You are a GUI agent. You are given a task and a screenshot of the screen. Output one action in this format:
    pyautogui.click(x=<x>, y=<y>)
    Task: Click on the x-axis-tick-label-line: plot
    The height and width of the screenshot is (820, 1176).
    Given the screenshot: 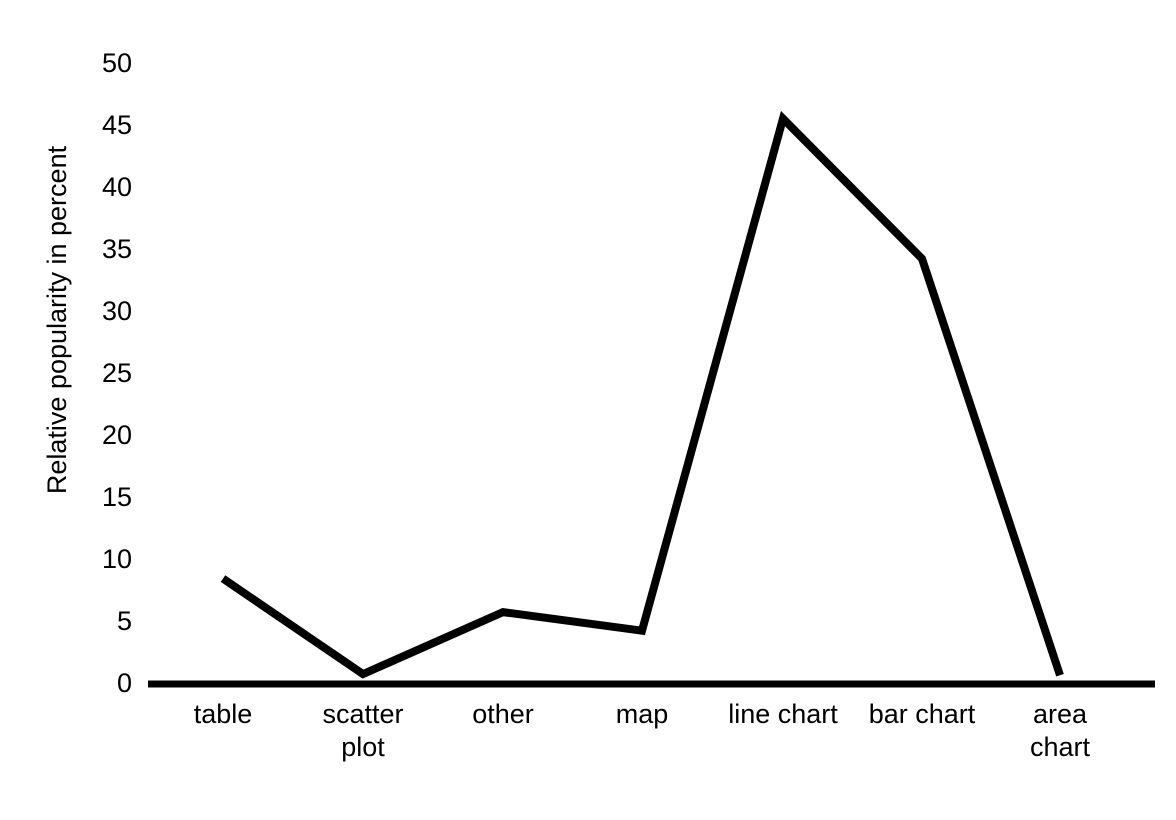 What is the action you would take?
    pyautogui.click(x=363, y=747)
    